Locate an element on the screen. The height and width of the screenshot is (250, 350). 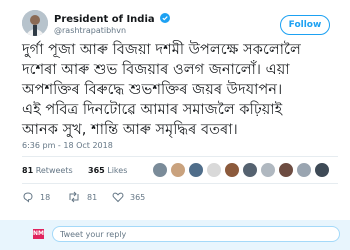
retweets-stat: 81 Retweets is located at coordinates (47, 170).